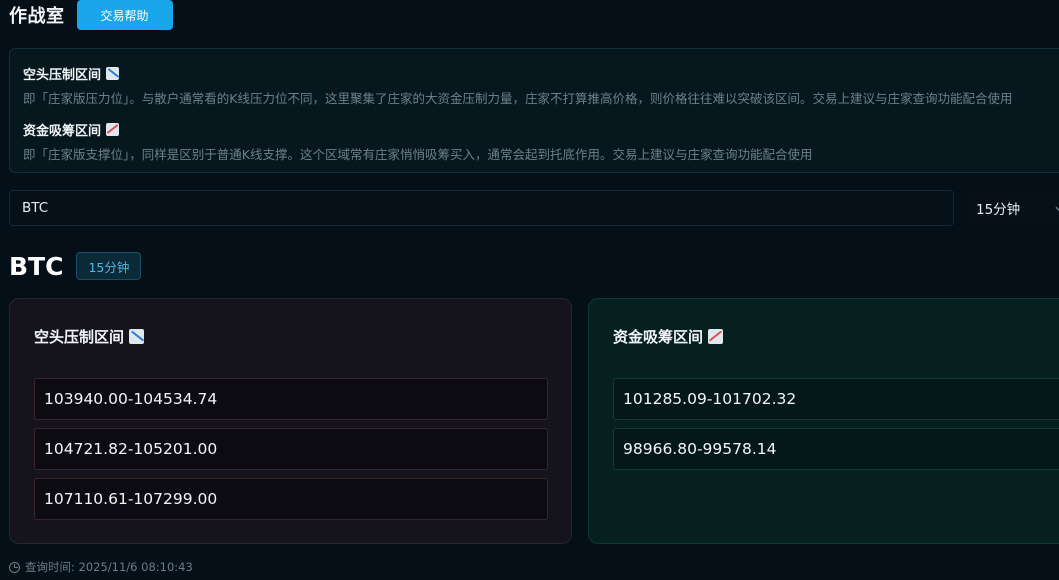 The height and width of the screenshot is (580, 1059). What do you see at coordinates (36, 266) in the screenshot?
I see `symbol-title: BTC` at bounding box center [36, 266].